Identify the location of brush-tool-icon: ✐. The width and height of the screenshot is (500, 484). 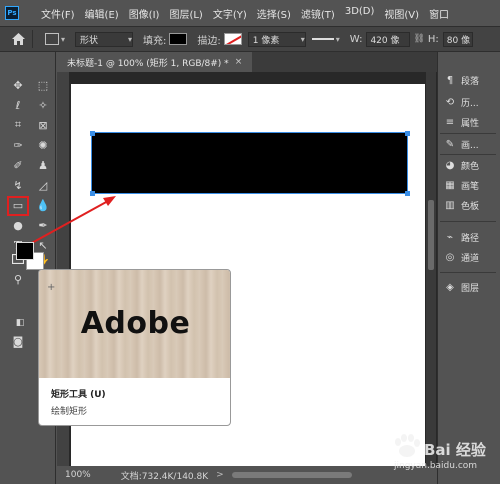
(18, 165).